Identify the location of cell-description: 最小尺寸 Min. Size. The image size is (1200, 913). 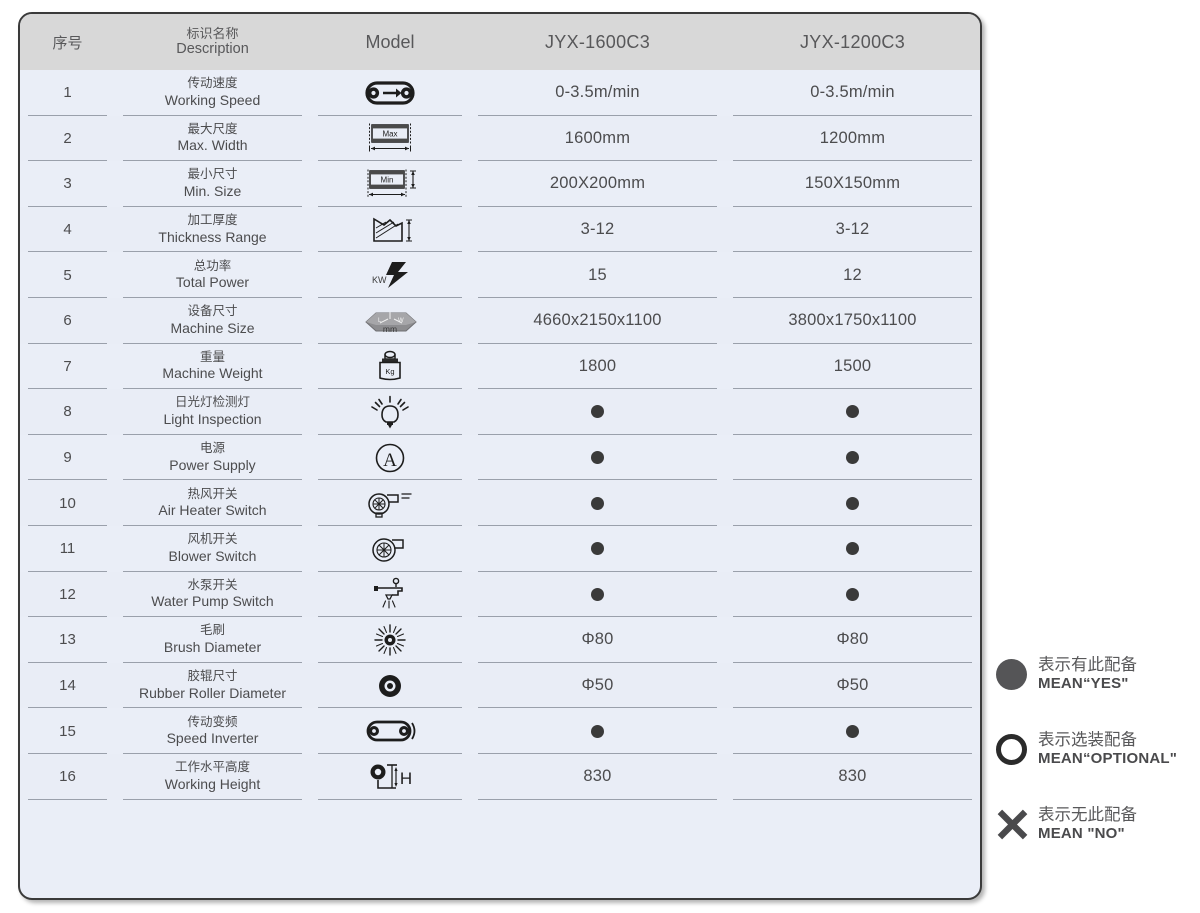
(212, 184).